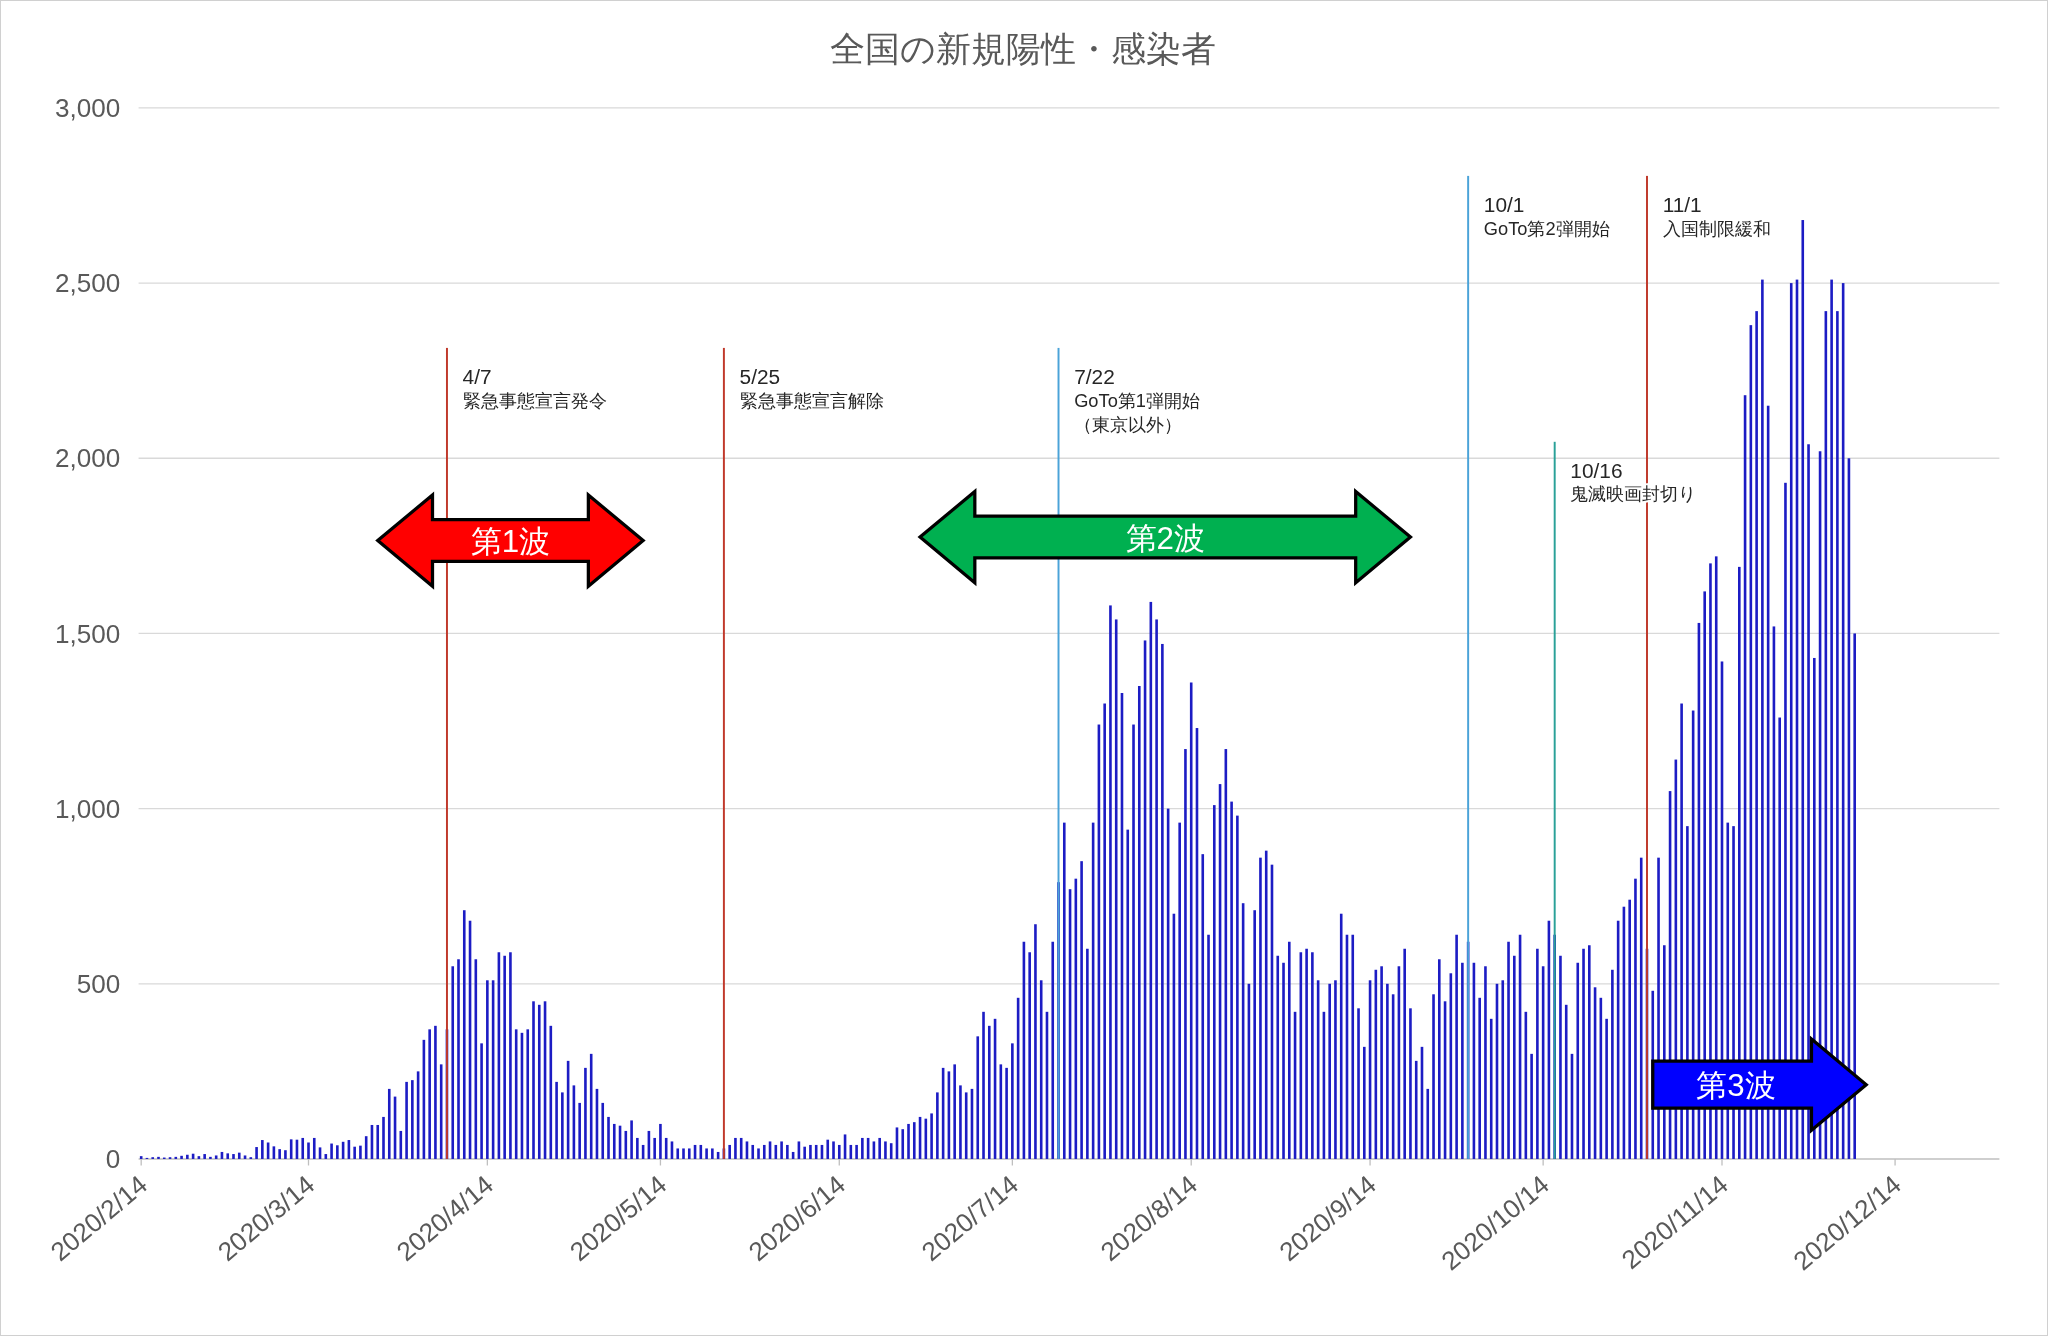  What do you see at coordinates (1682, 205) in the screenshot?
I see `annotation-date: 11/1` at bounding box center [1682, 205].